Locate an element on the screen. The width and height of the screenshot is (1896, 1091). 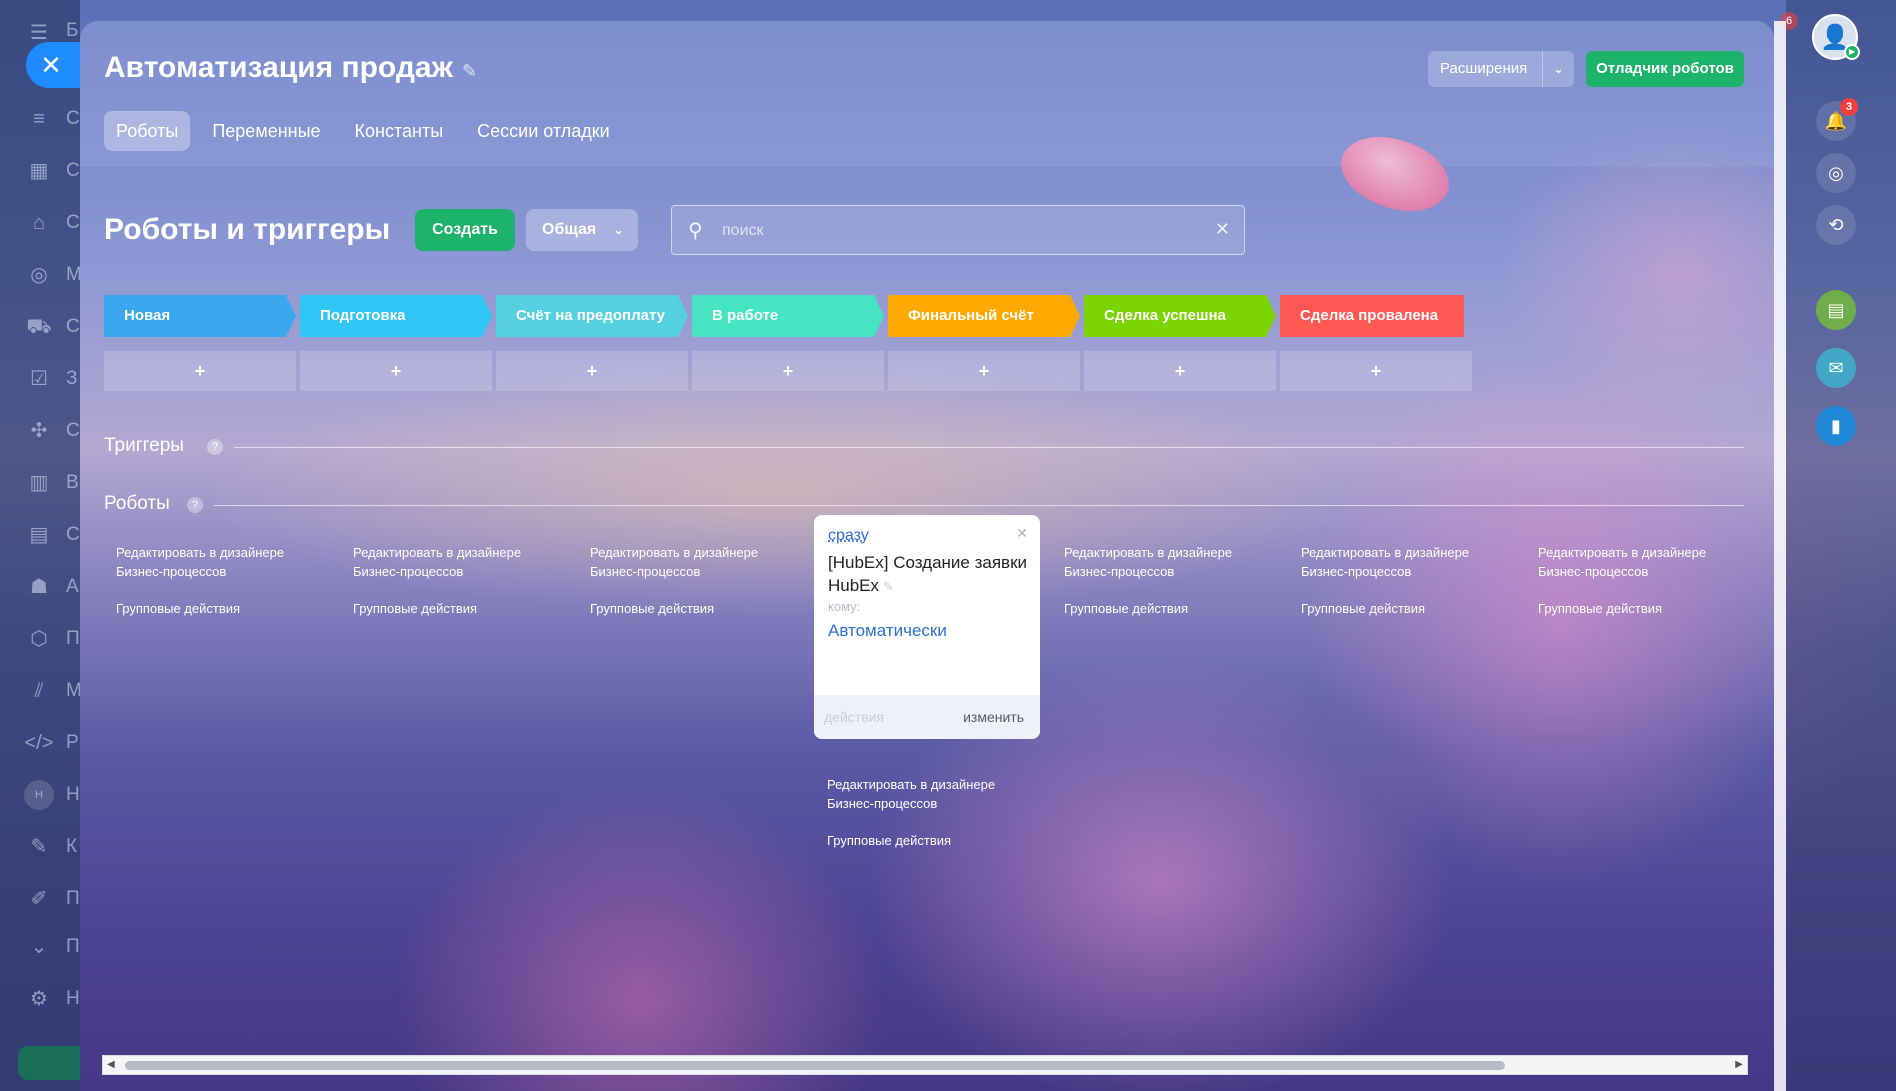
search-chat-icon: ⟲ is located at coordinates (1836, 225).